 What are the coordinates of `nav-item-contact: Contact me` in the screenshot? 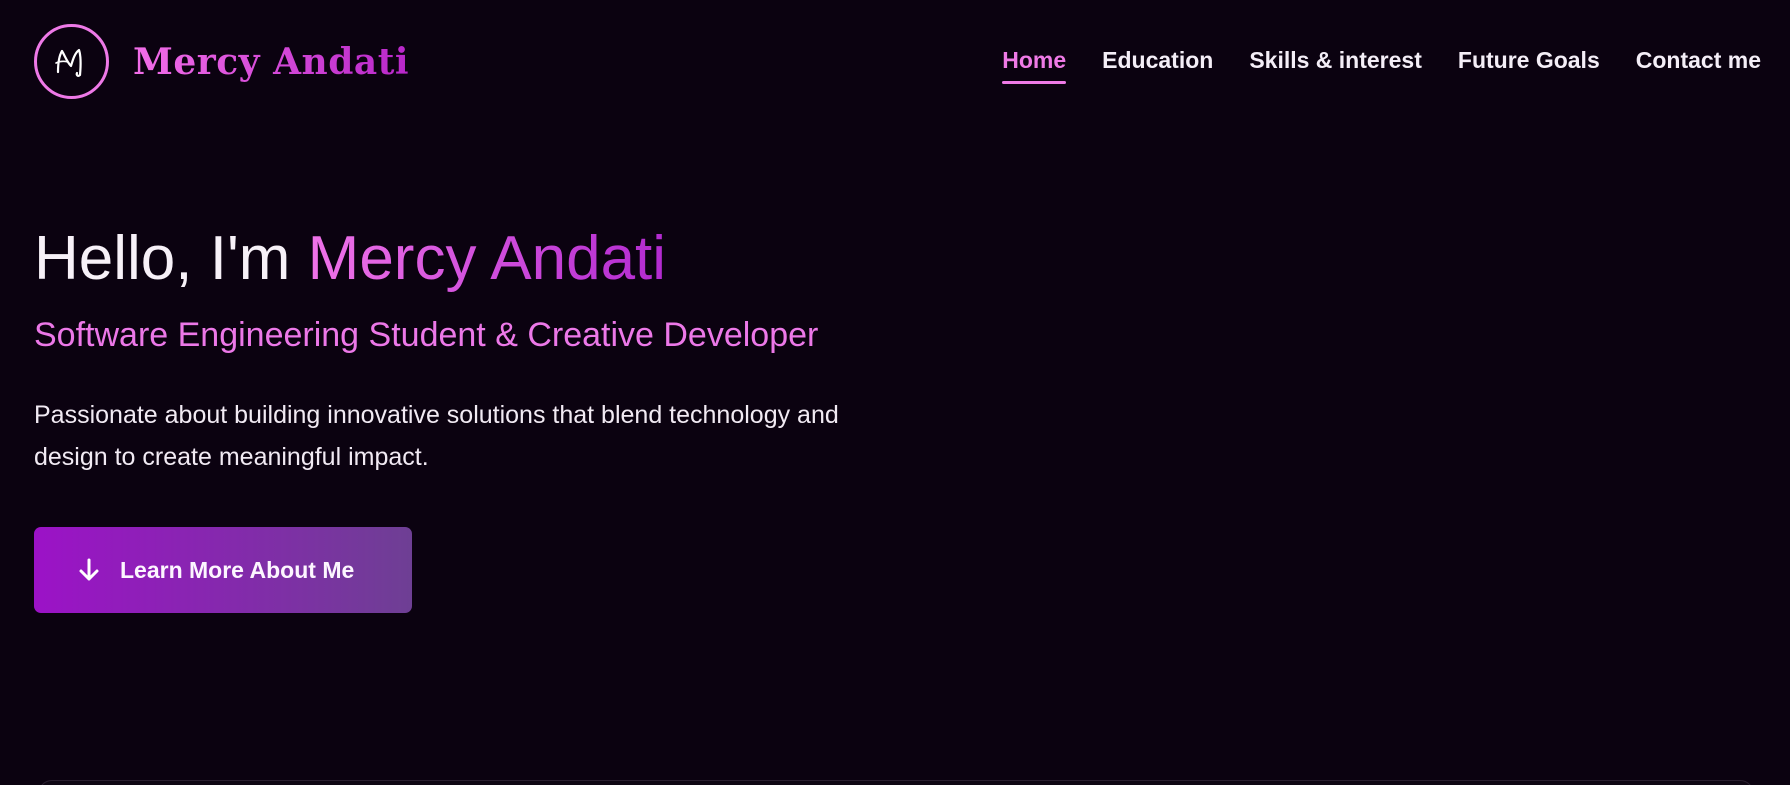 It's located at (1698, 65).